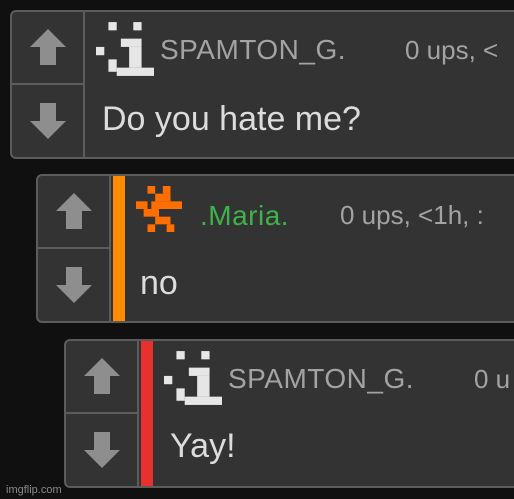  I want to click on comment-text: no, so click(159, 283).